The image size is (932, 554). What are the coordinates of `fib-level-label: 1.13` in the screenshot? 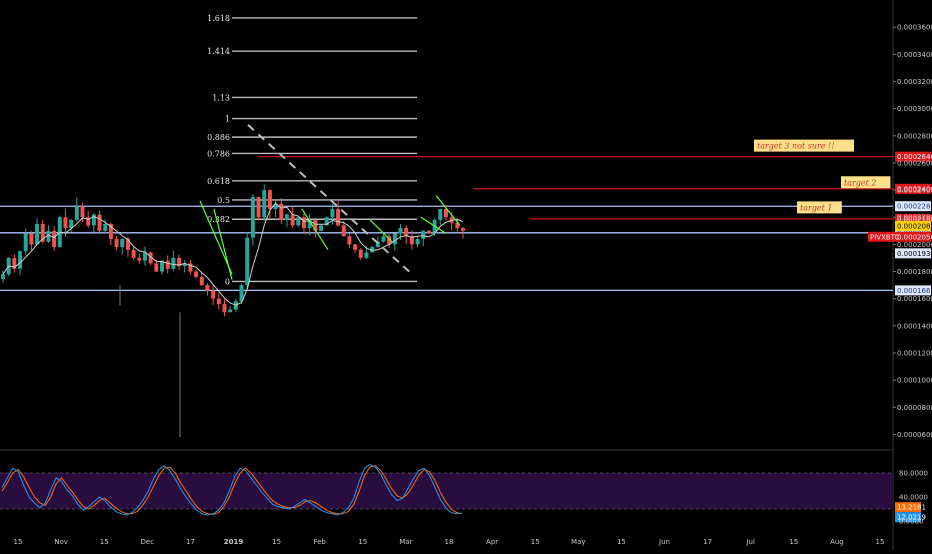 It's located at (221, 97).